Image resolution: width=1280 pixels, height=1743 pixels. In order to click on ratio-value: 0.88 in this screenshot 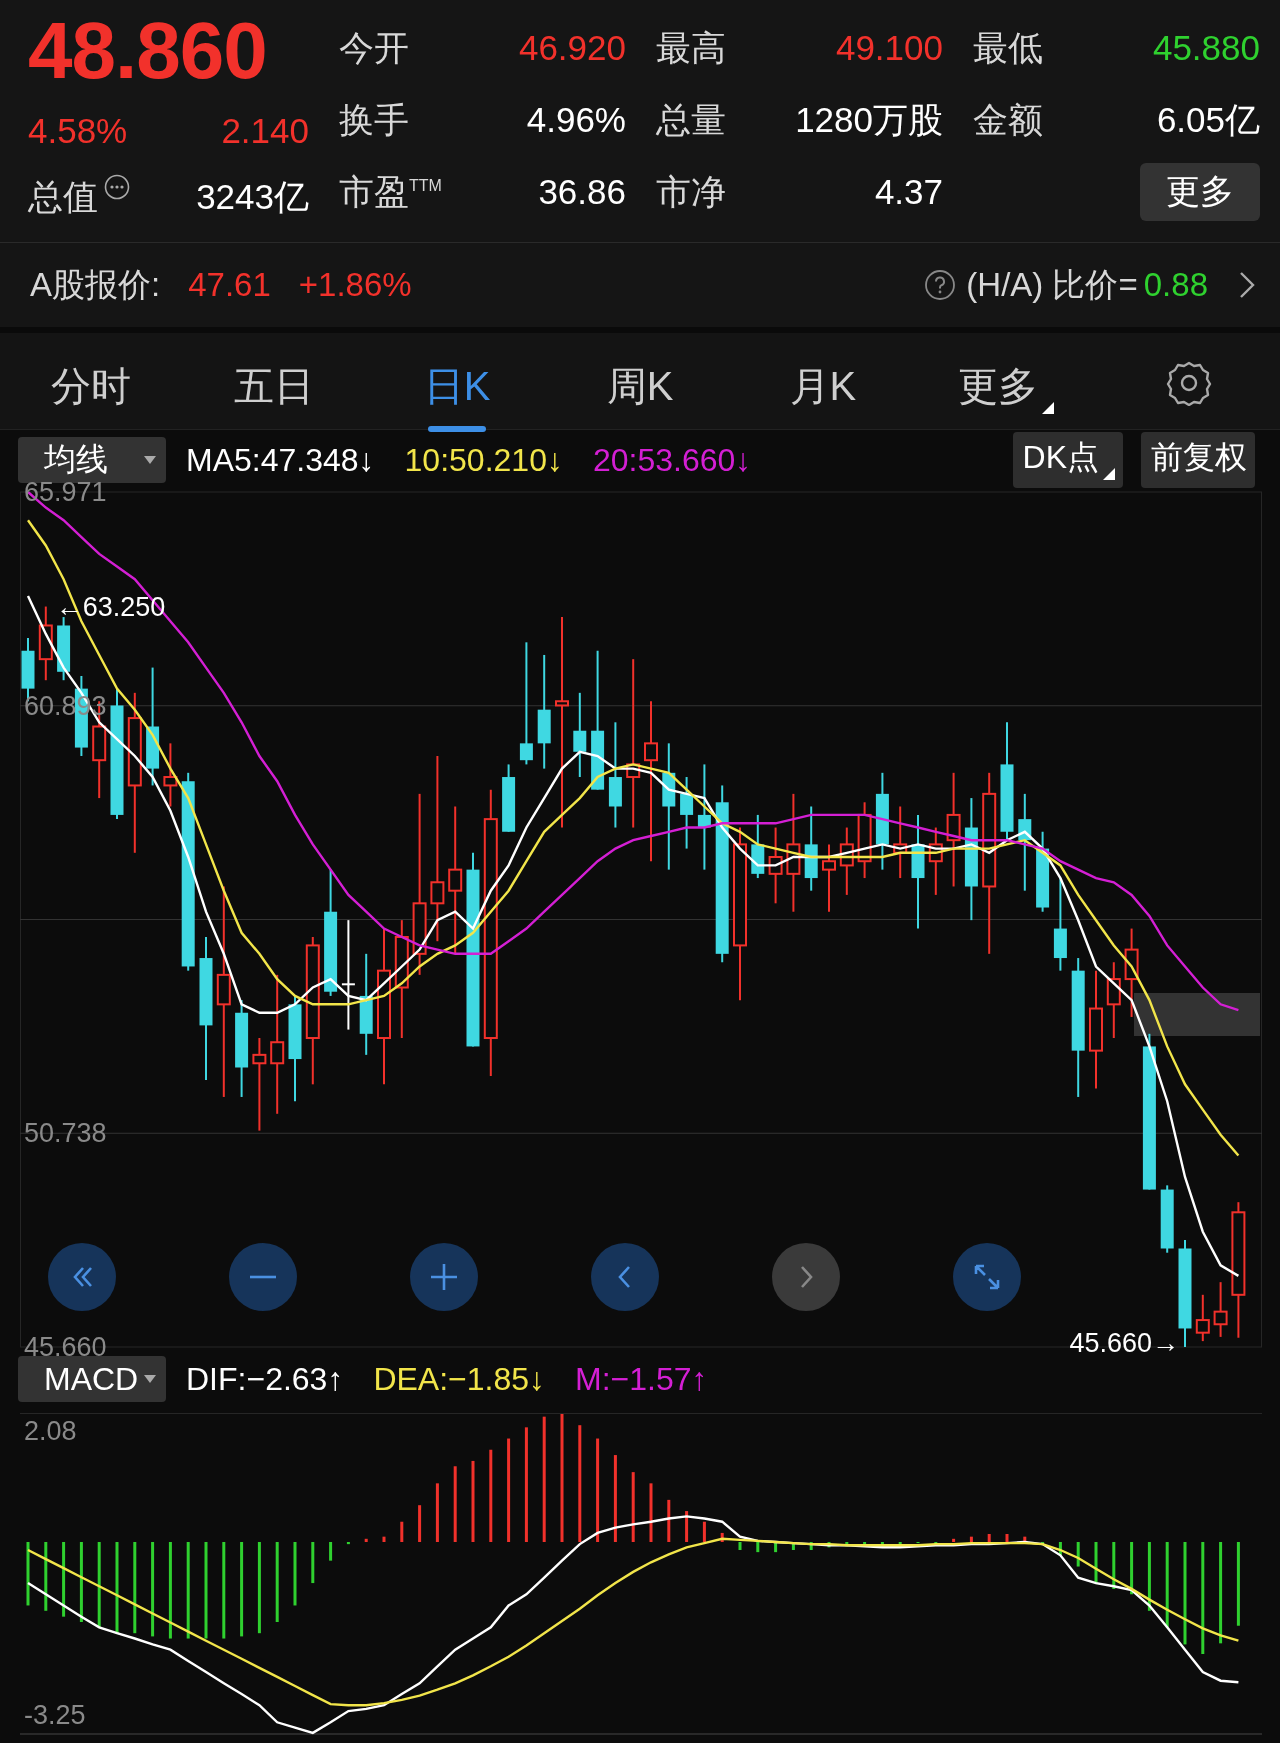, I will do `click(1175, 285)`.